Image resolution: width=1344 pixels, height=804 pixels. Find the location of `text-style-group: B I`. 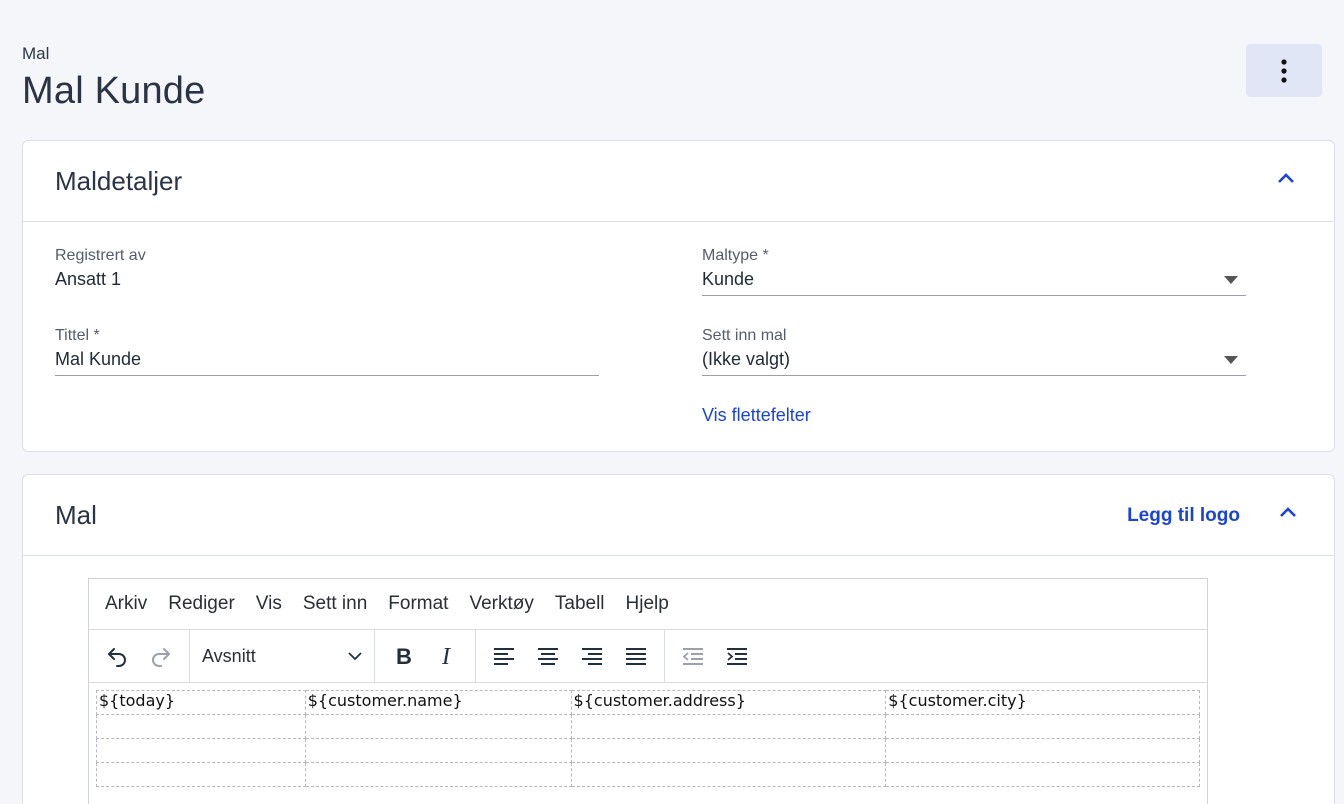

text-style-group: B I is located at coordinates (425, 656).